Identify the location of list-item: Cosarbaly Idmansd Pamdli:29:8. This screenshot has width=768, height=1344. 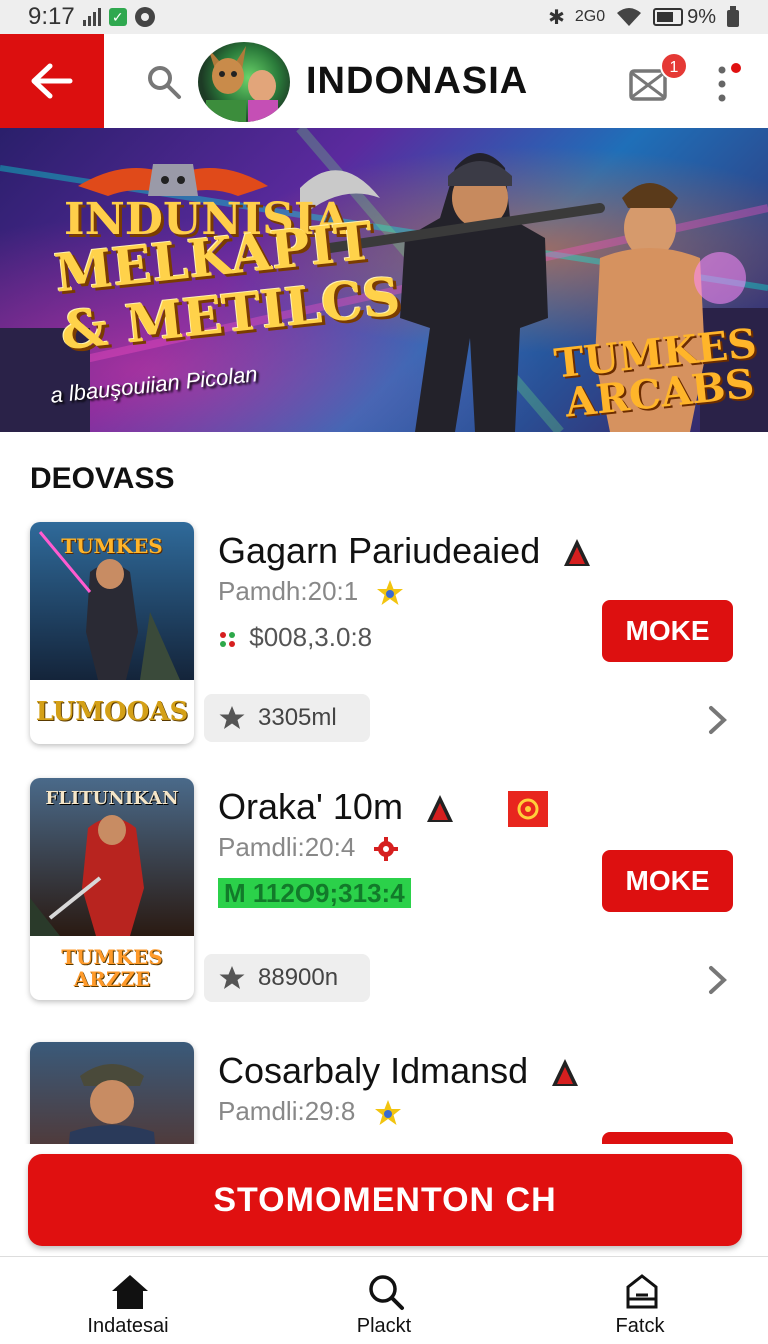
(384, 1093).